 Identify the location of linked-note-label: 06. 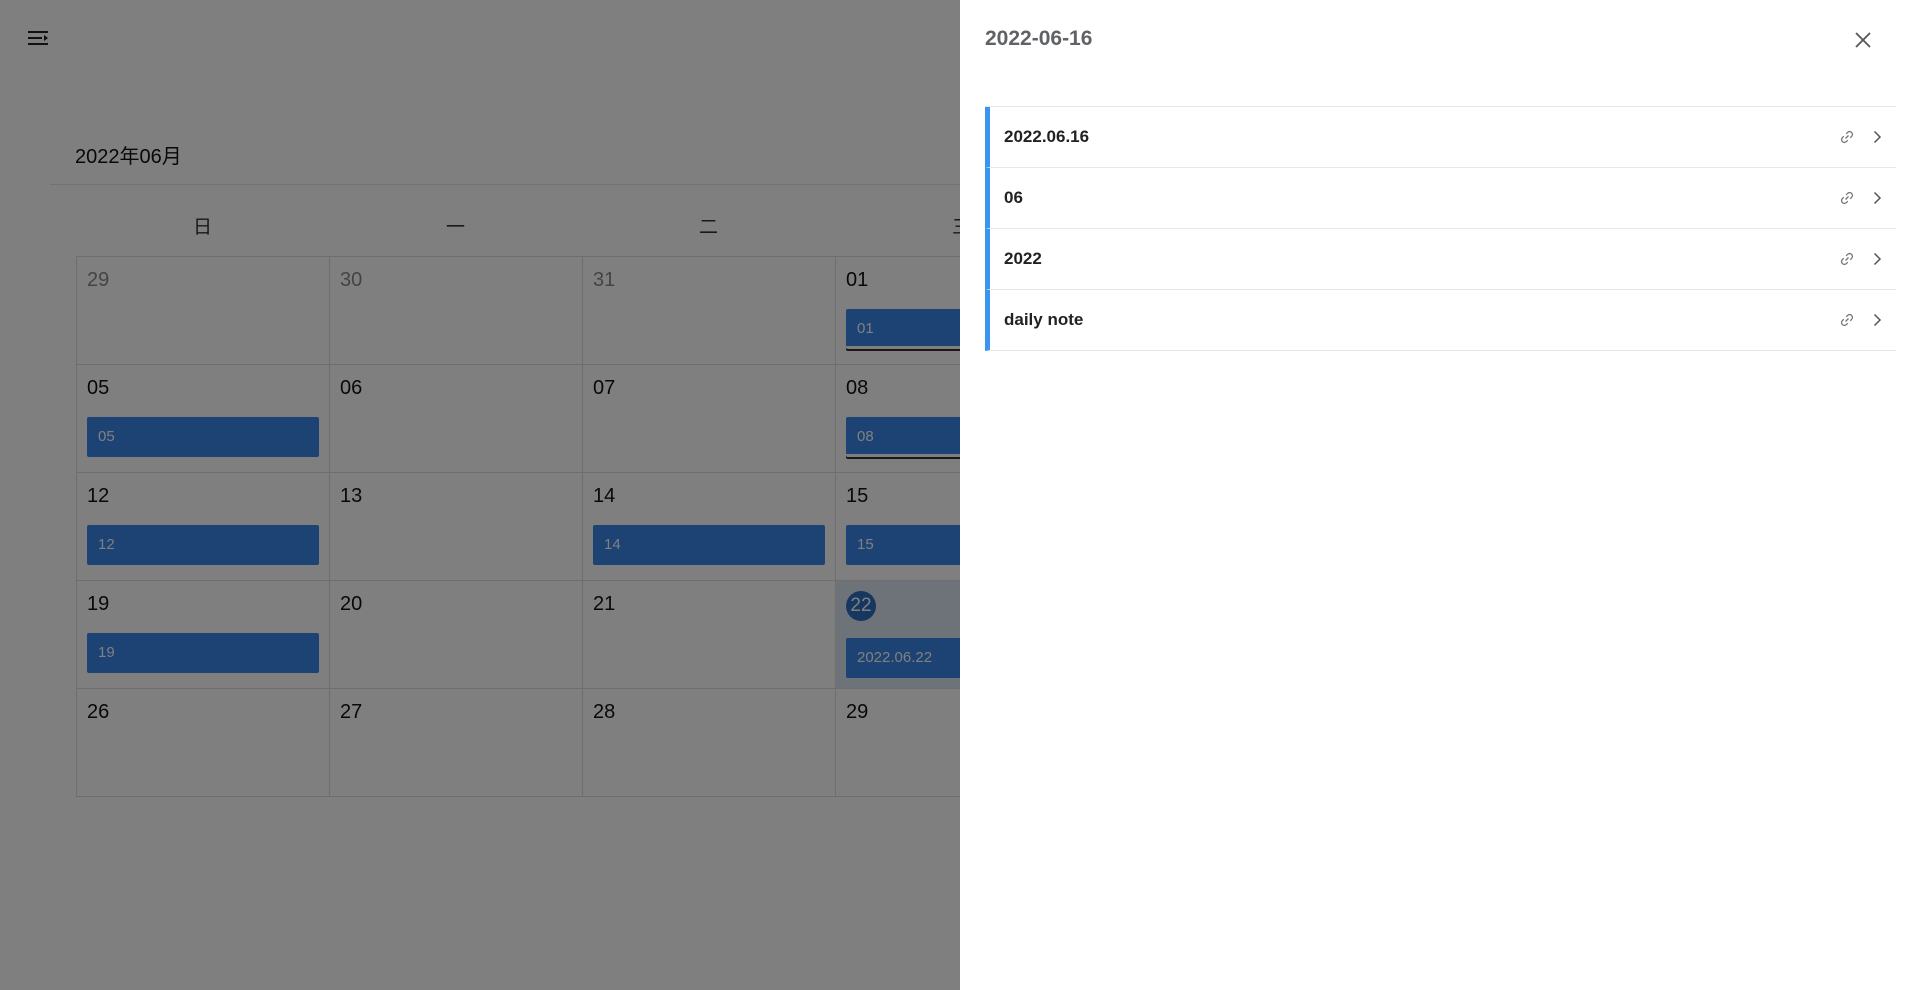
(1013, 197).